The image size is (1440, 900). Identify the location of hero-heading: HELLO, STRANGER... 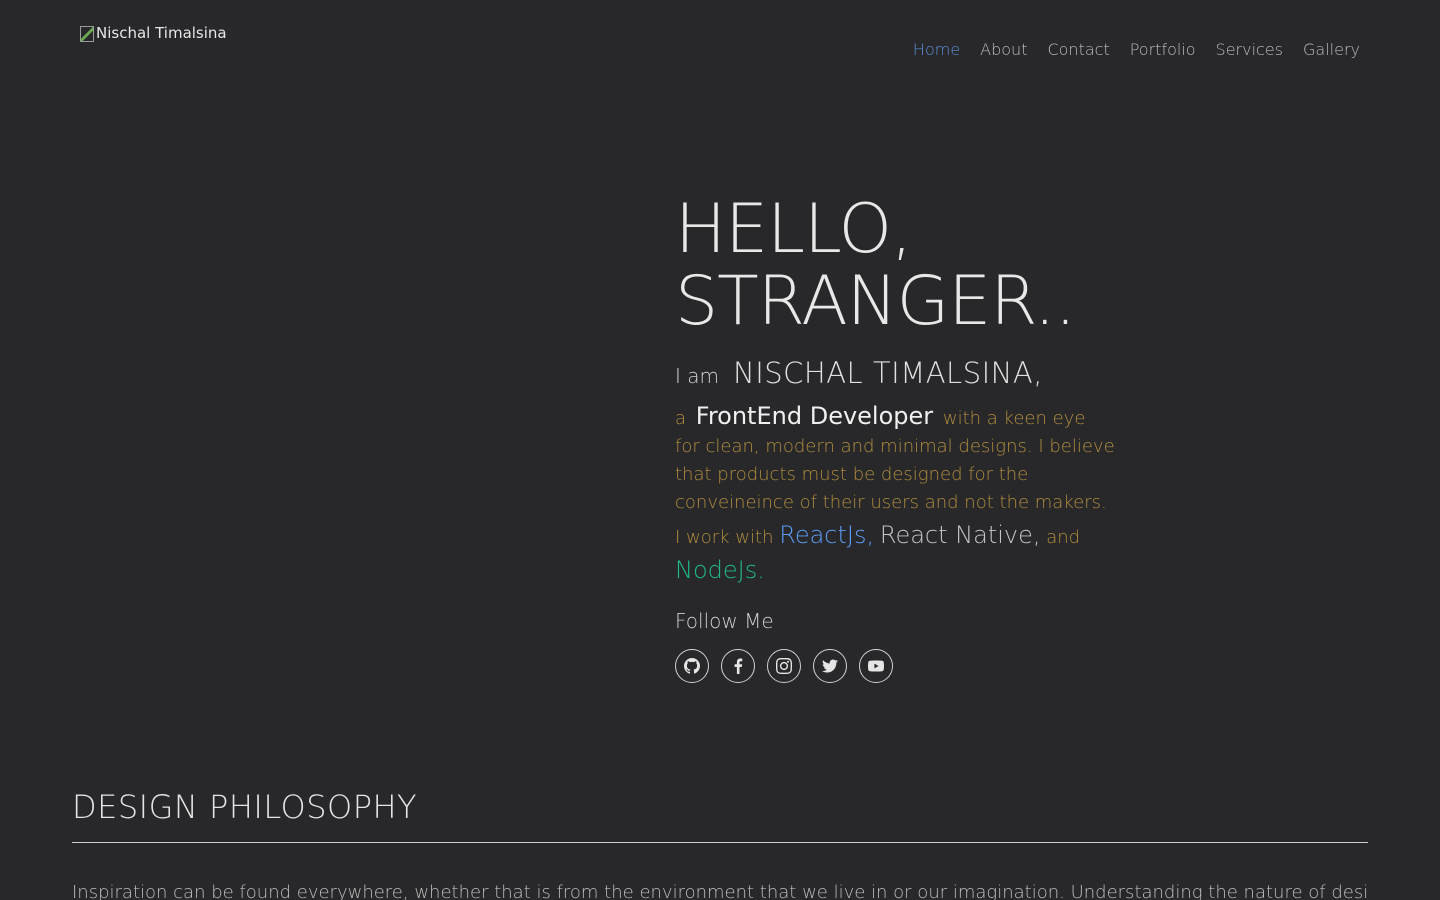
(895, 266).